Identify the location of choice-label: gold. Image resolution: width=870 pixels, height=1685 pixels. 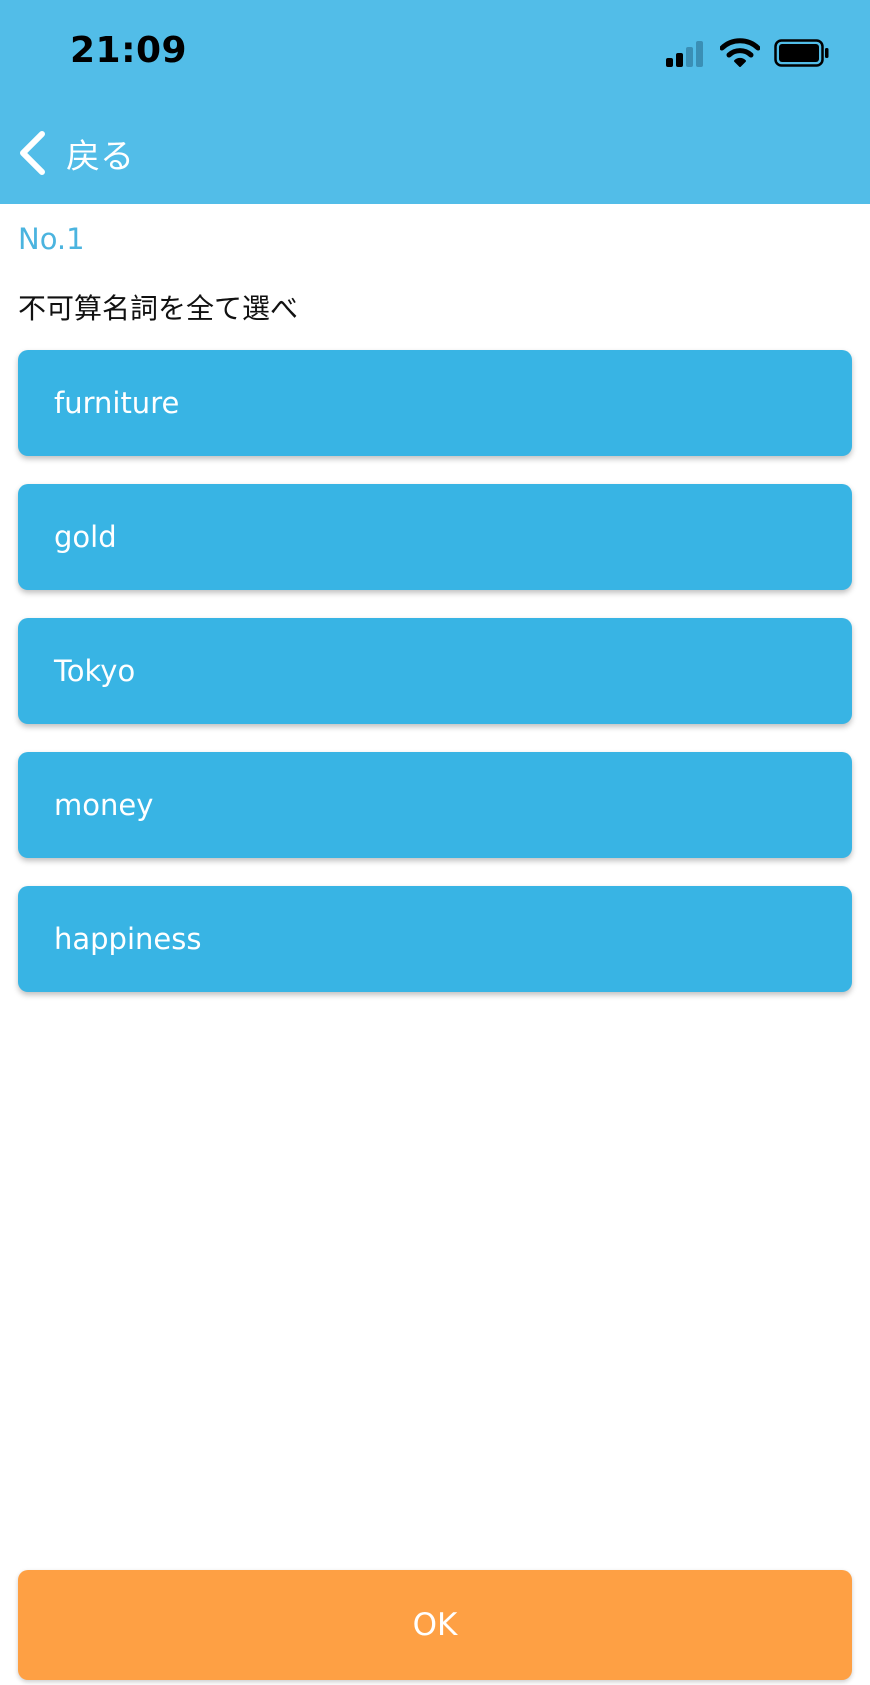
(85, 537).